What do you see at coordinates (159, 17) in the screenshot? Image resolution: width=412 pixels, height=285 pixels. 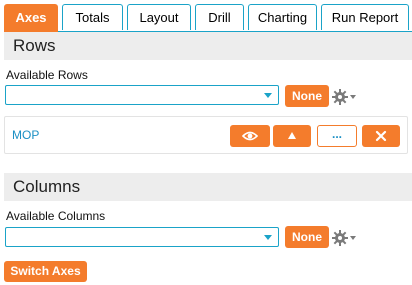 I see `tab-layout: Layout` at bounding box center [159, 17].